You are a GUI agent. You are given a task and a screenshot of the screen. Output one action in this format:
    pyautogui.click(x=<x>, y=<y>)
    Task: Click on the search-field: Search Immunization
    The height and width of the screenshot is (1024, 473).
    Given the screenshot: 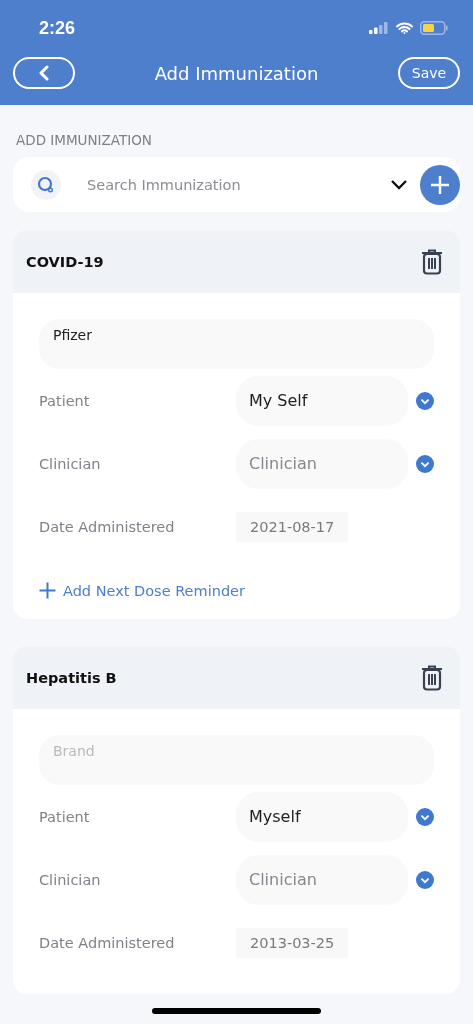 What is the action you would take?
    pyautogui.click(x=237, y=184)
    